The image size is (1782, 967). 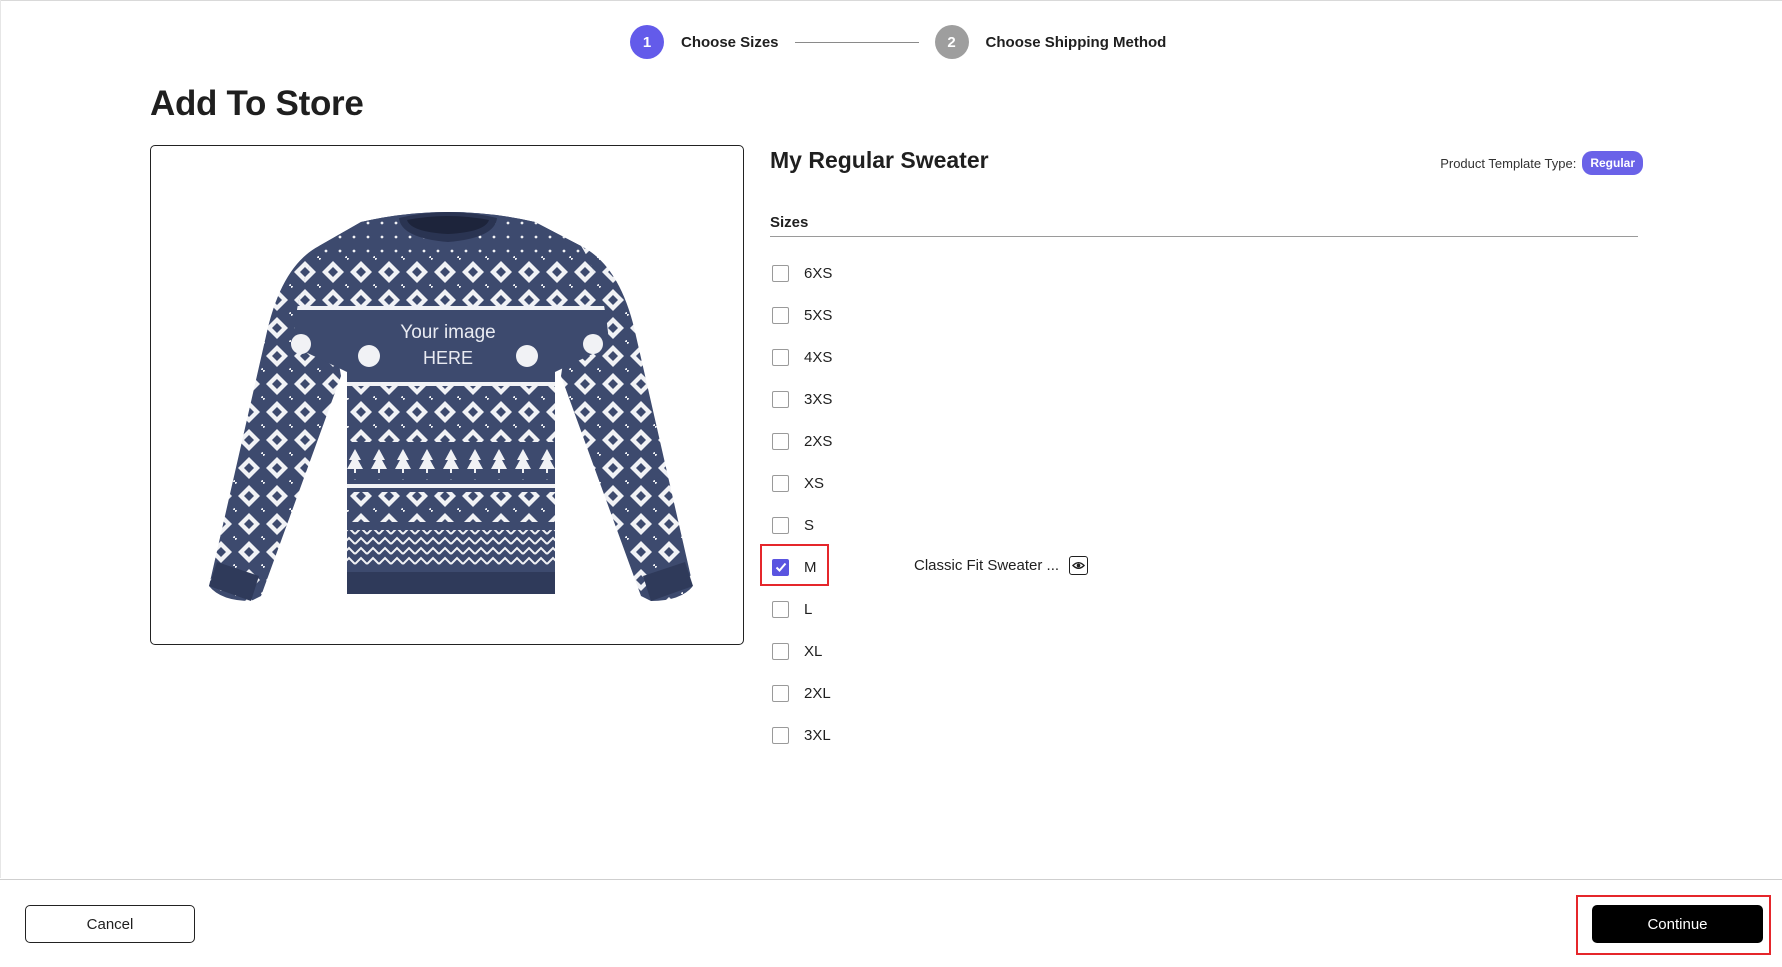 I want to click on selected-size-highlight, so click(x=794, y=565).